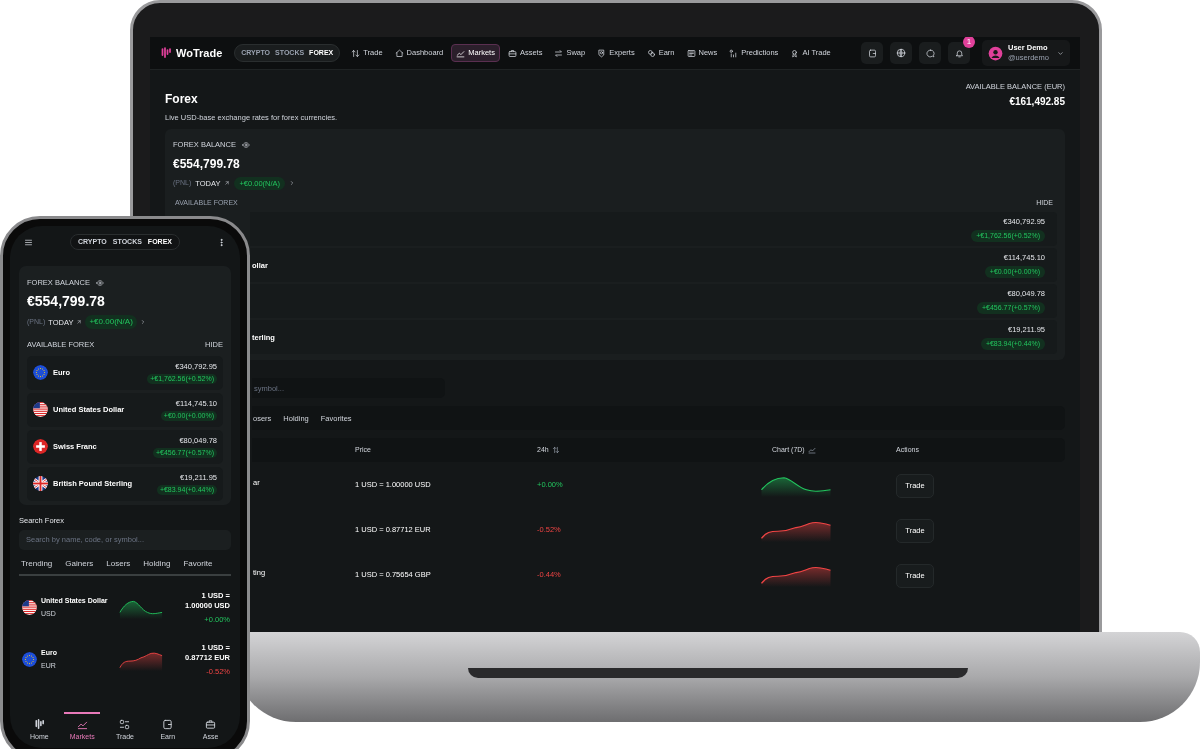 The height and width of the screenshot is (749, 1200). What do you see at coordinates (691, 53) in the screenshot?
I see `newspaper-icon` at bounding box center [691, 53].